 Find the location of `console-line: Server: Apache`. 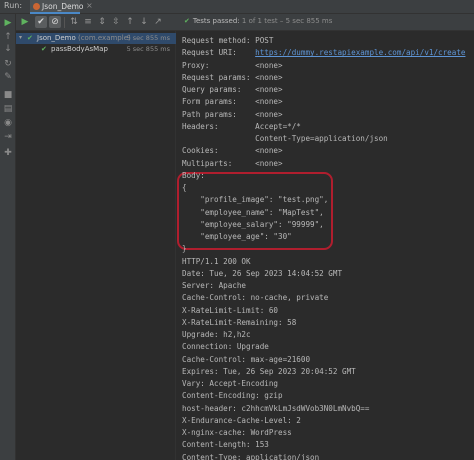

console-line: Server: Apache is located at coordinates (214, 286).